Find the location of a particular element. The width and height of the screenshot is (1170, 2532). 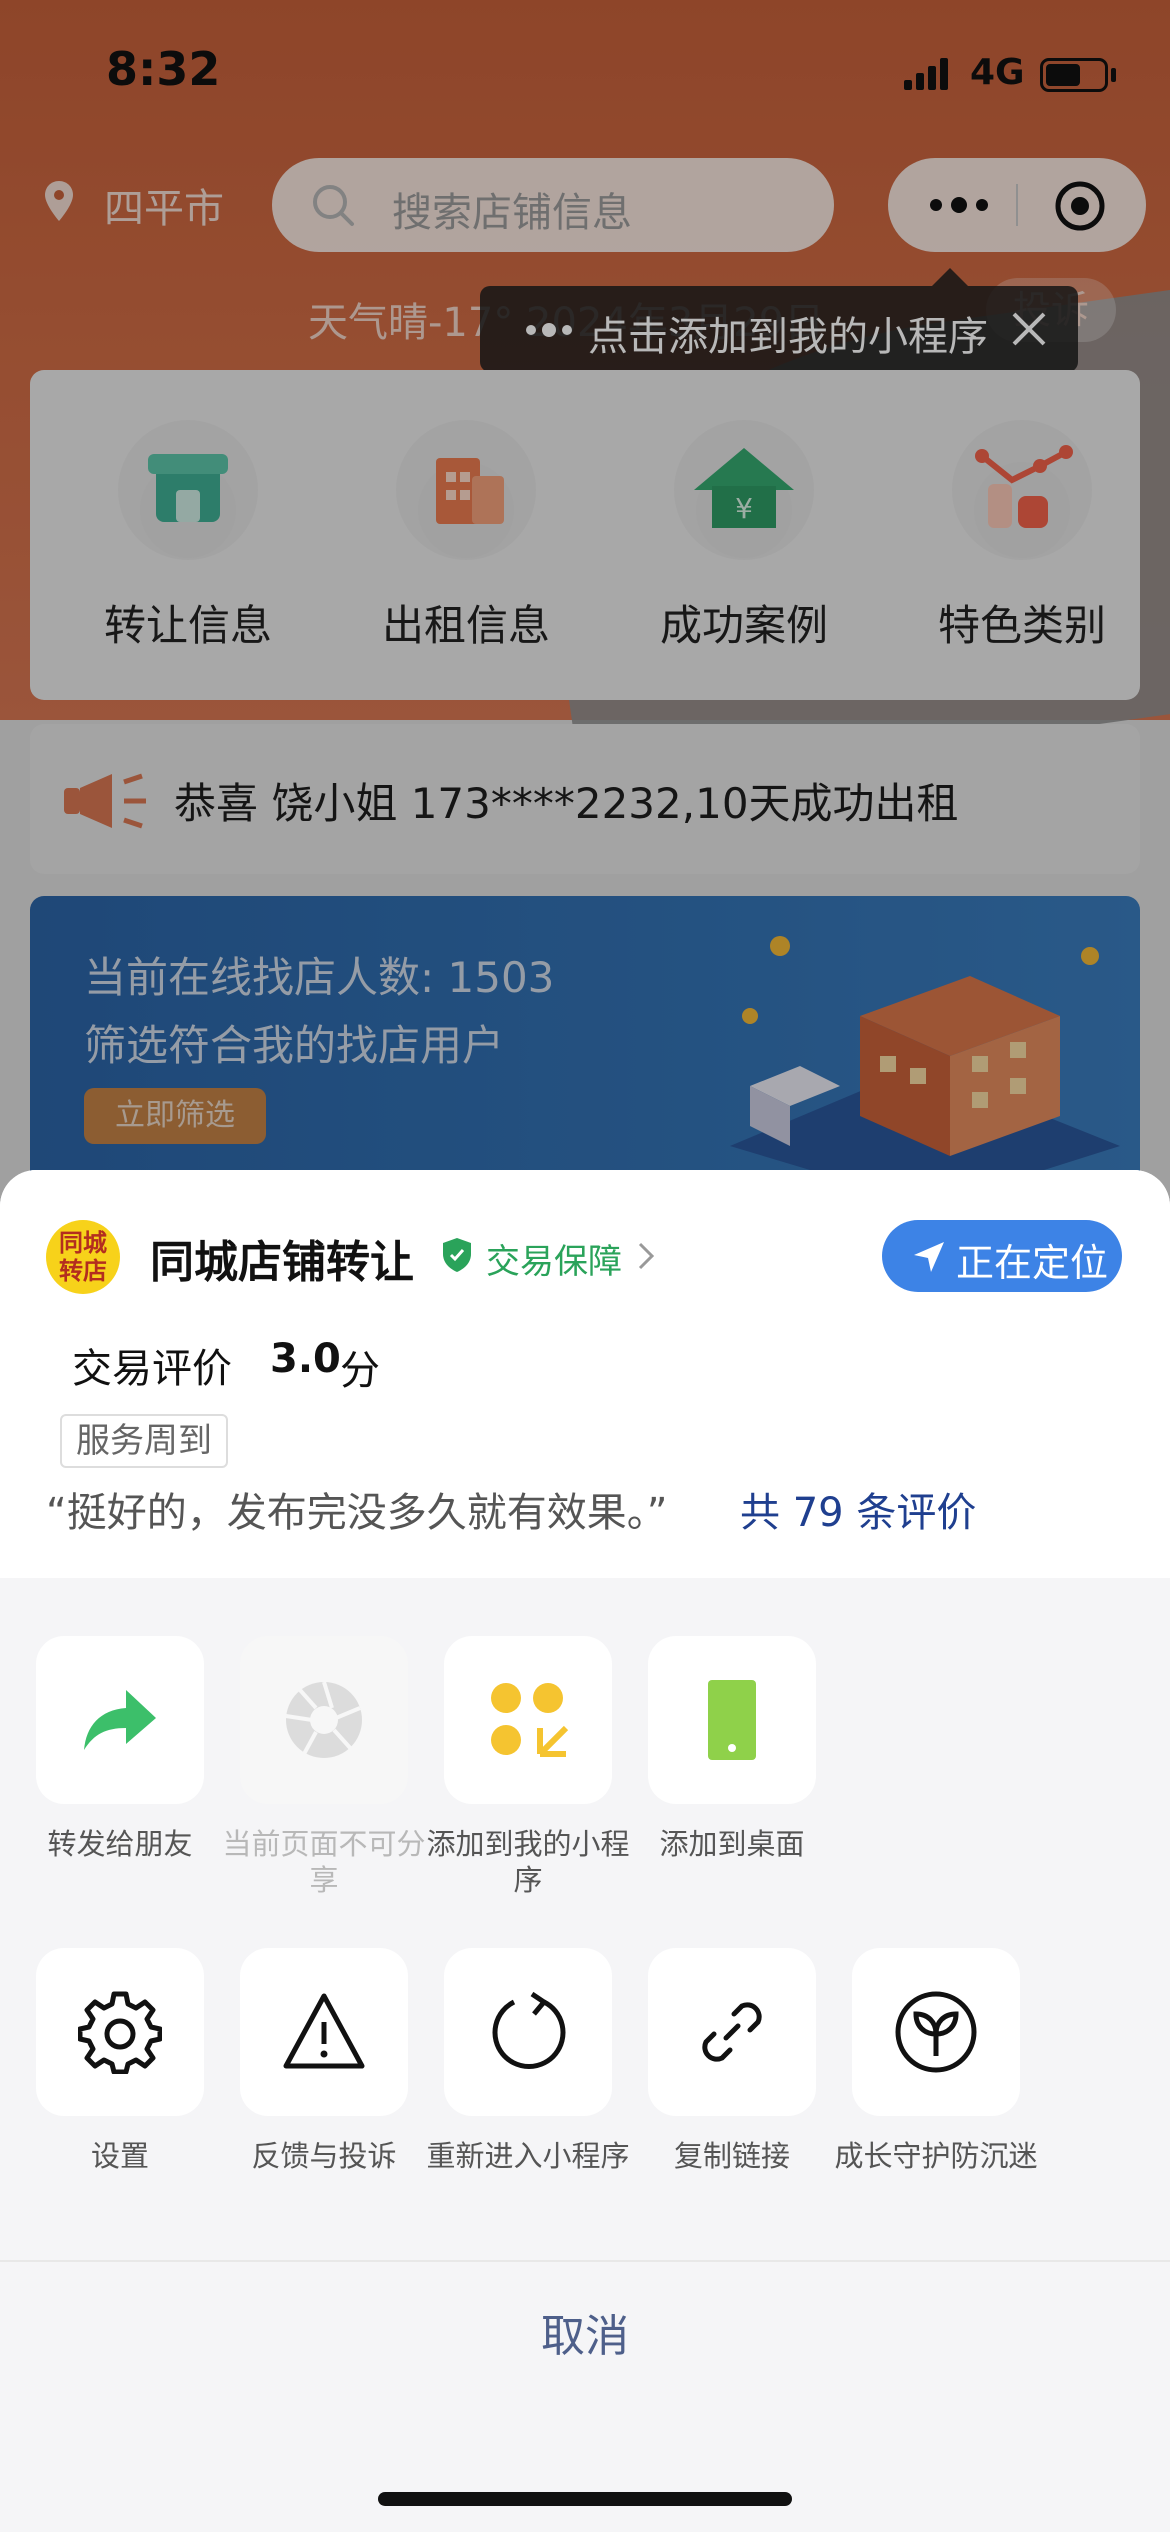

add-to-desktop-button: 添加到桌面 is located at coordinates (733, 1776).